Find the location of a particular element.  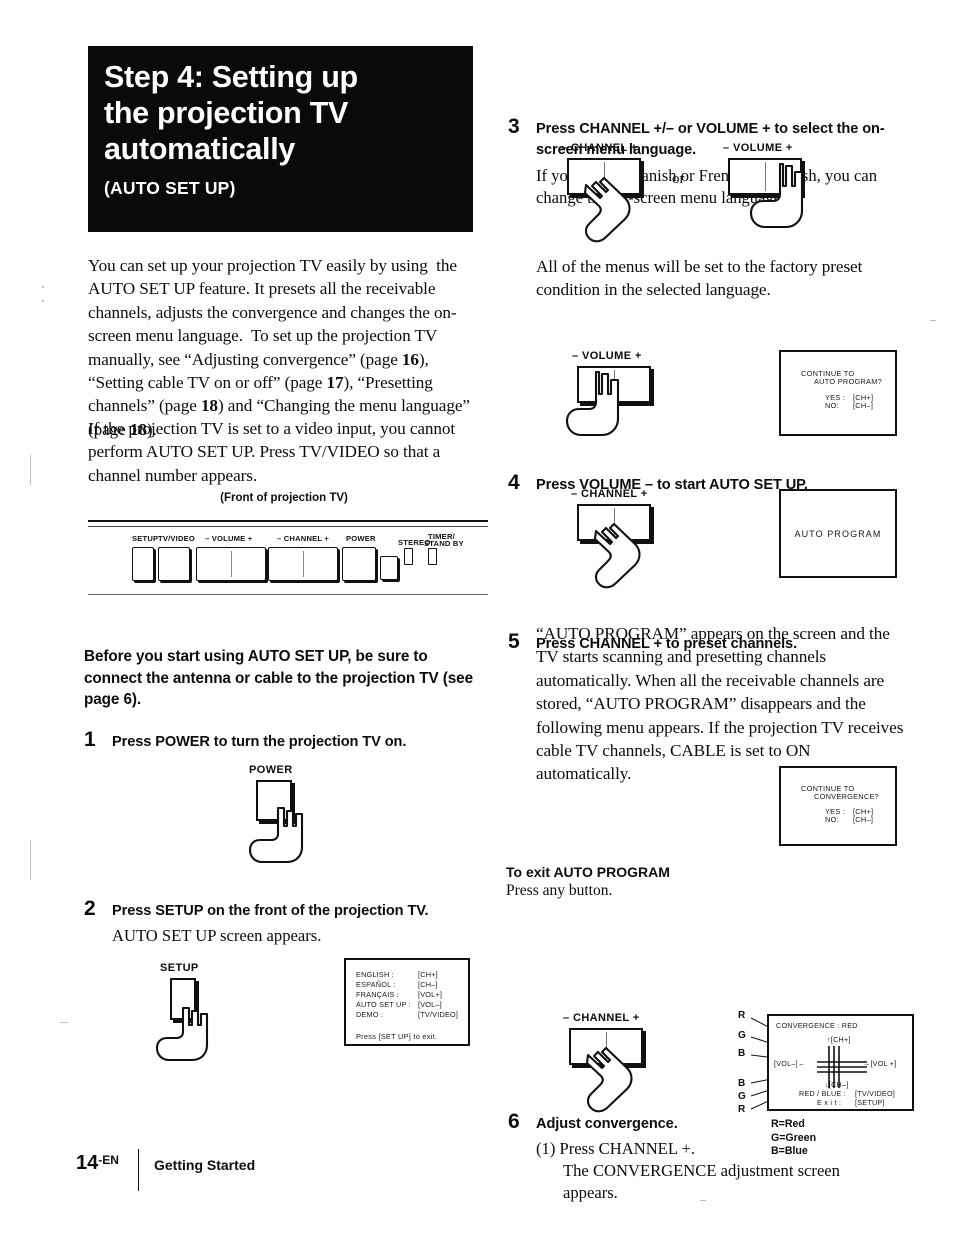

legend-b: B=Blue is located at coordinates (789, 1151).